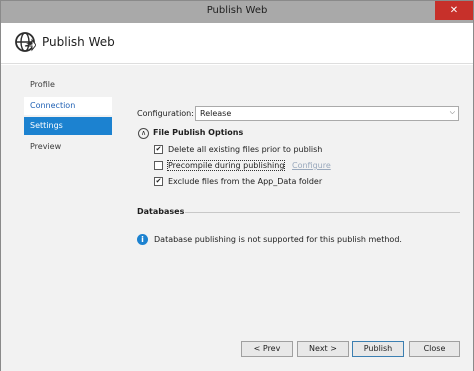 The width and height of the screenshot is (474, 371). I want to click on precompile-checkbox, so click(158, 165).